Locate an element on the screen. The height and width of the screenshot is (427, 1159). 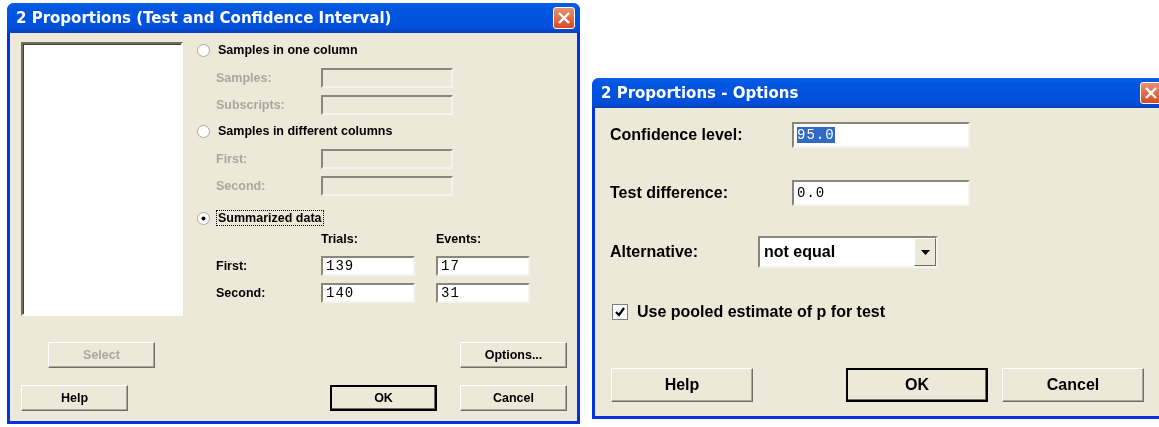
radio-label: Summarized data is located at coordinates (270, 218).